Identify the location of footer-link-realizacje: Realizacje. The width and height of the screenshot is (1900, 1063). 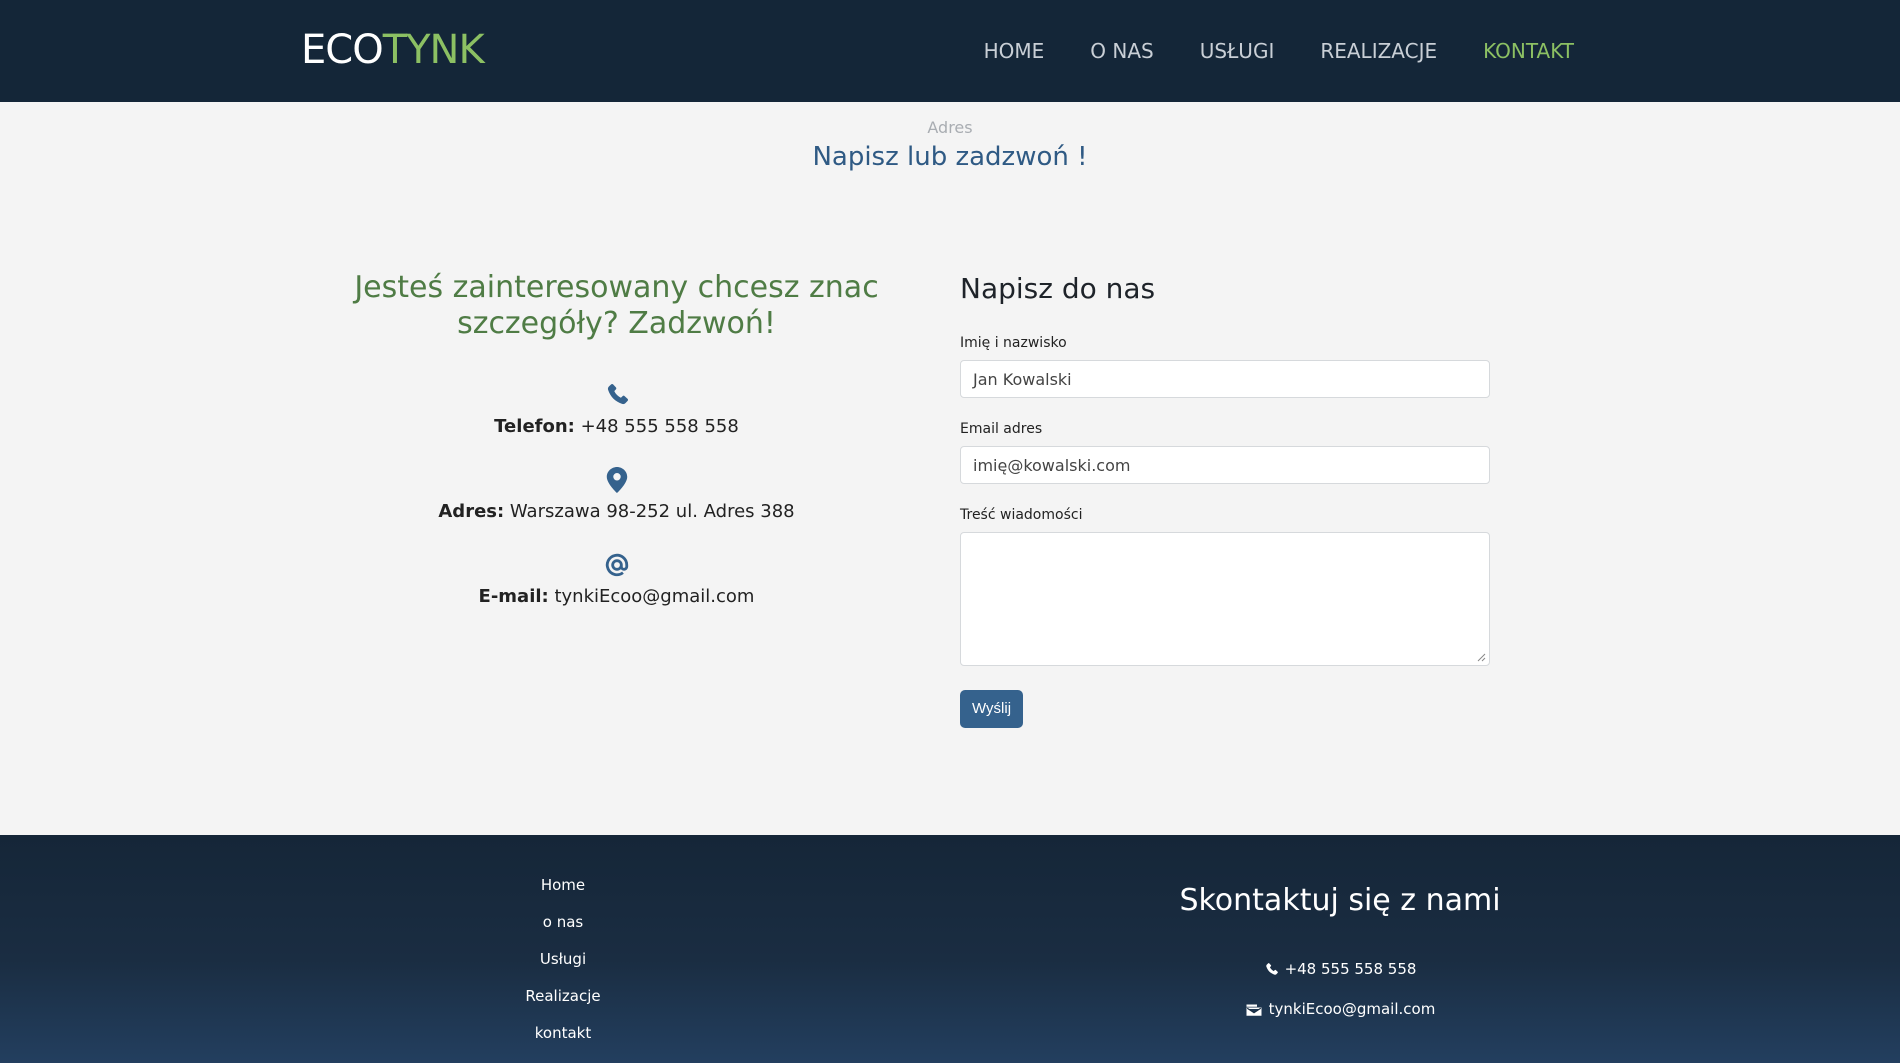
(563, 996).